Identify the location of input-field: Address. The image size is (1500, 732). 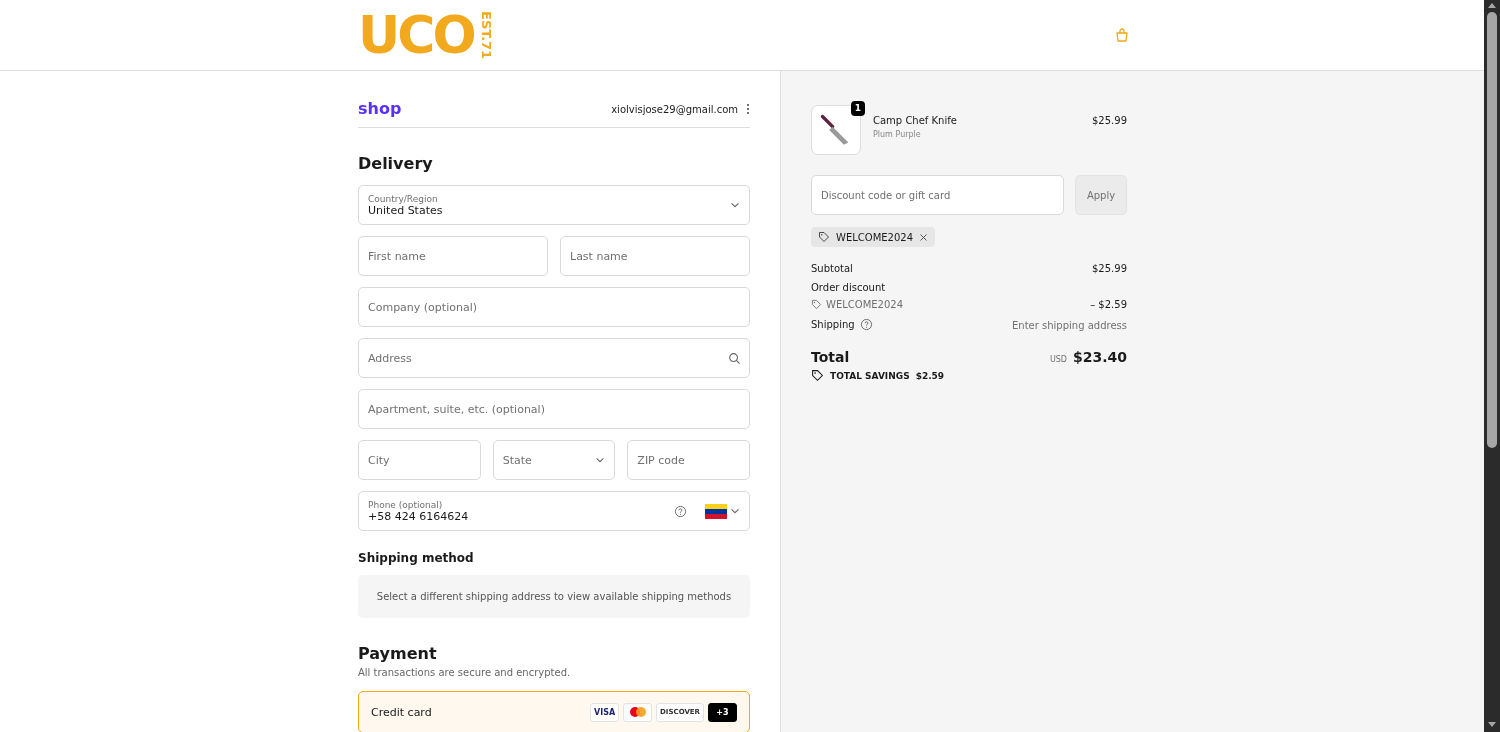
(554, 358).